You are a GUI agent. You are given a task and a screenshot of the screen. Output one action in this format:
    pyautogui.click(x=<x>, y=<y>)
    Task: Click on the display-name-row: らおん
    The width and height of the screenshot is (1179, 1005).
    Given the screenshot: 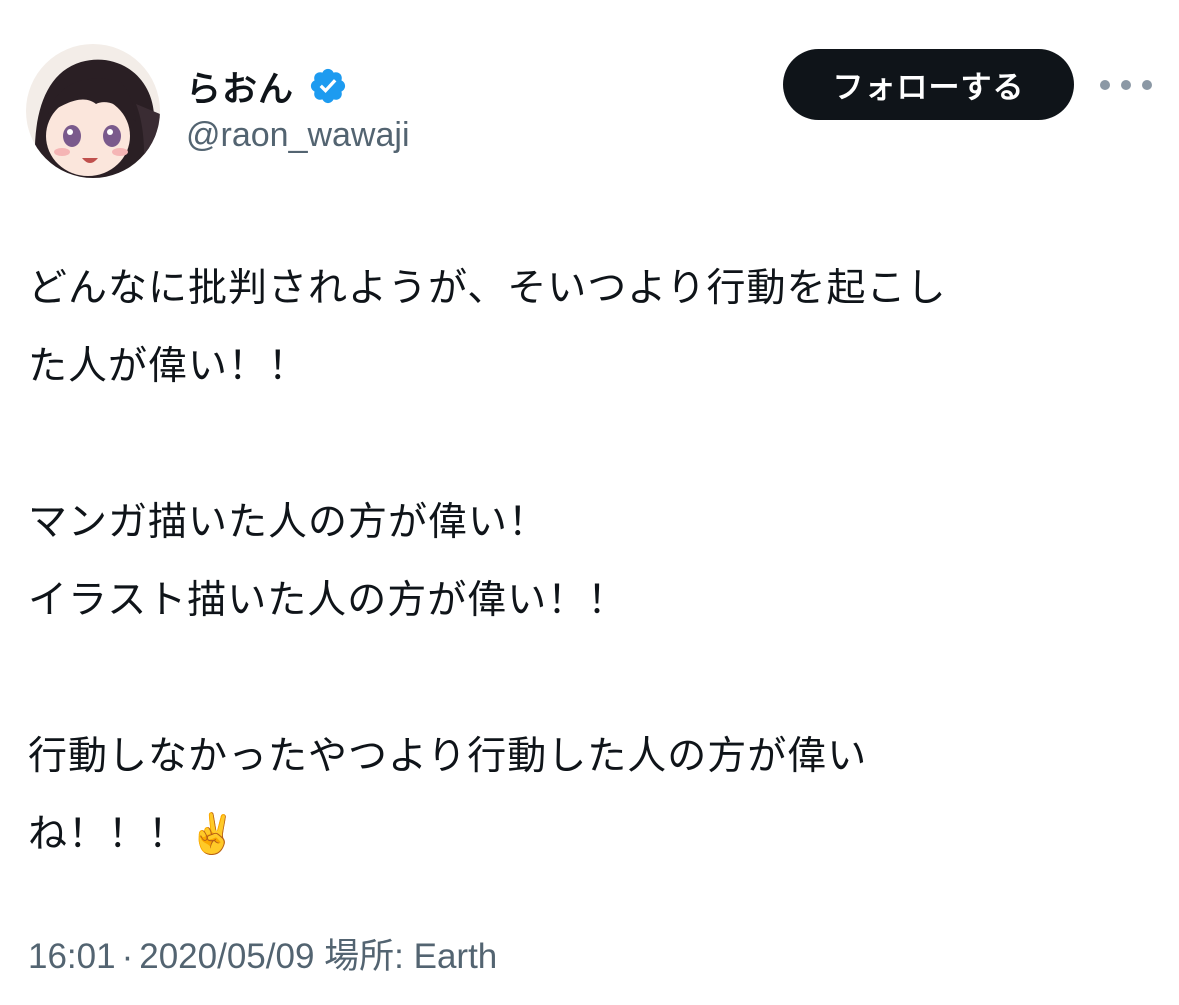 What is the action you would take?
    pyautogui.click(x=267, y=86)
    